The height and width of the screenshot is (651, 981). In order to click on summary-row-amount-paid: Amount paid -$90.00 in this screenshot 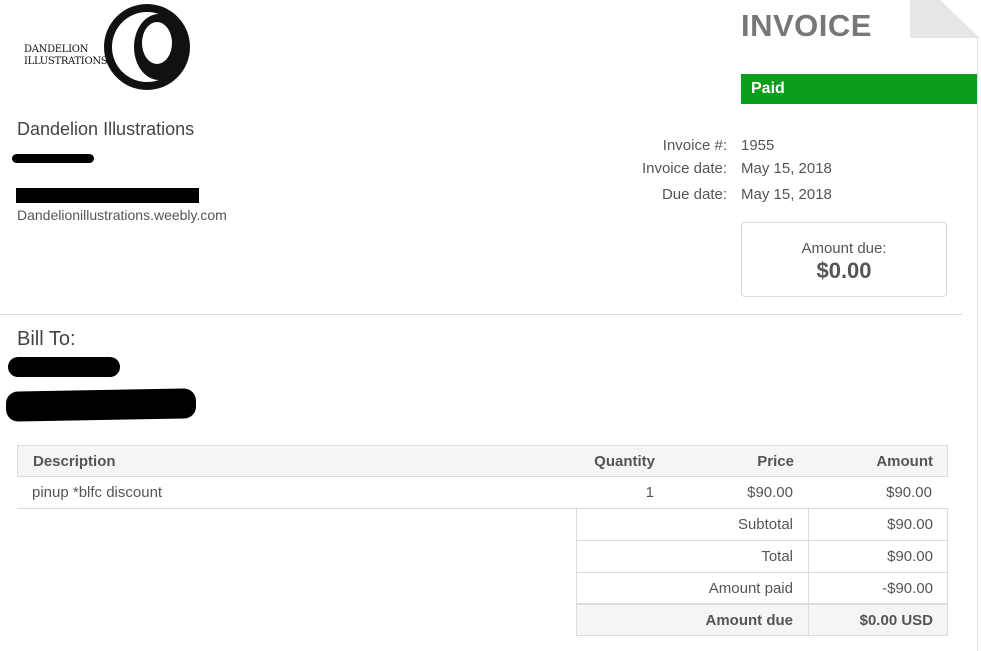, I will do `click(762, 588)`.